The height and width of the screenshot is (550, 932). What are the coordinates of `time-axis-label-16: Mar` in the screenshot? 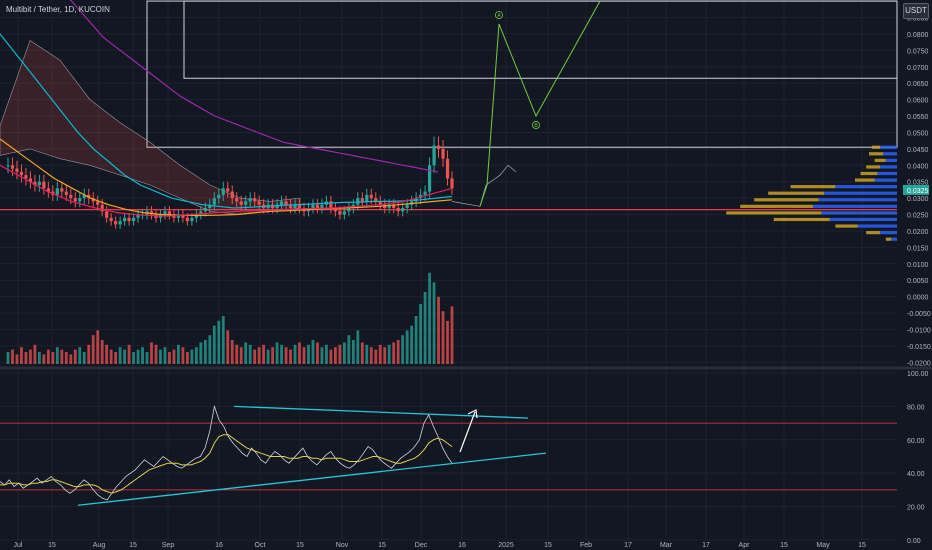 It's located at (666, 545).